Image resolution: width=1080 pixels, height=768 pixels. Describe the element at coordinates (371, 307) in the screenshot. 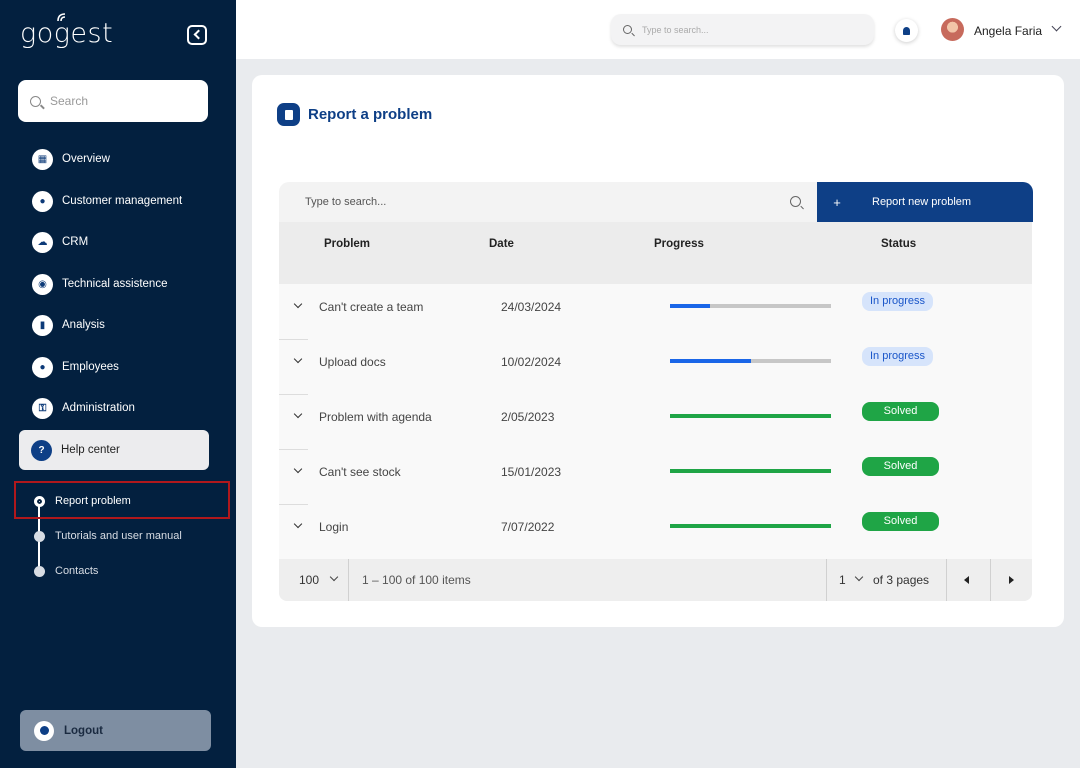

I see `problem-cell: Can't create a team` at that location.